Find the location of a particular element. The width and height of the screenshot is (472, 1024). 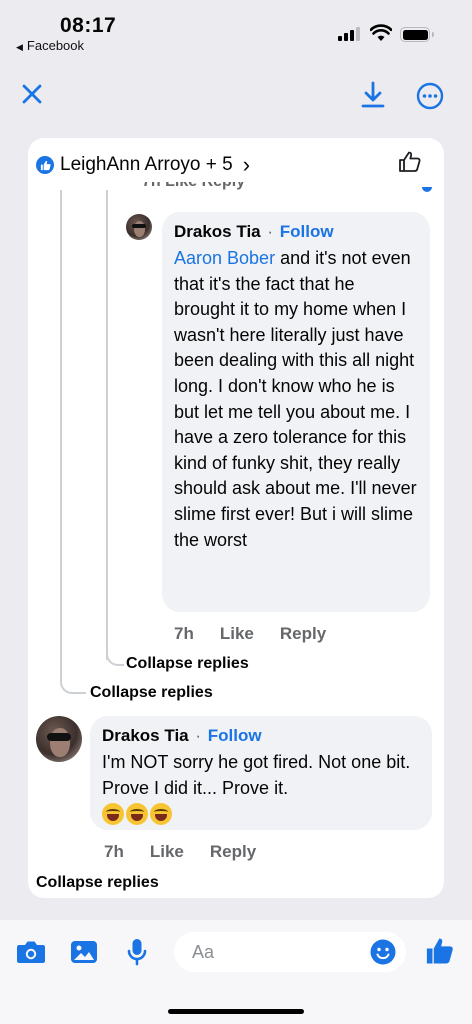

download-button is located at coordinates (373, 95).